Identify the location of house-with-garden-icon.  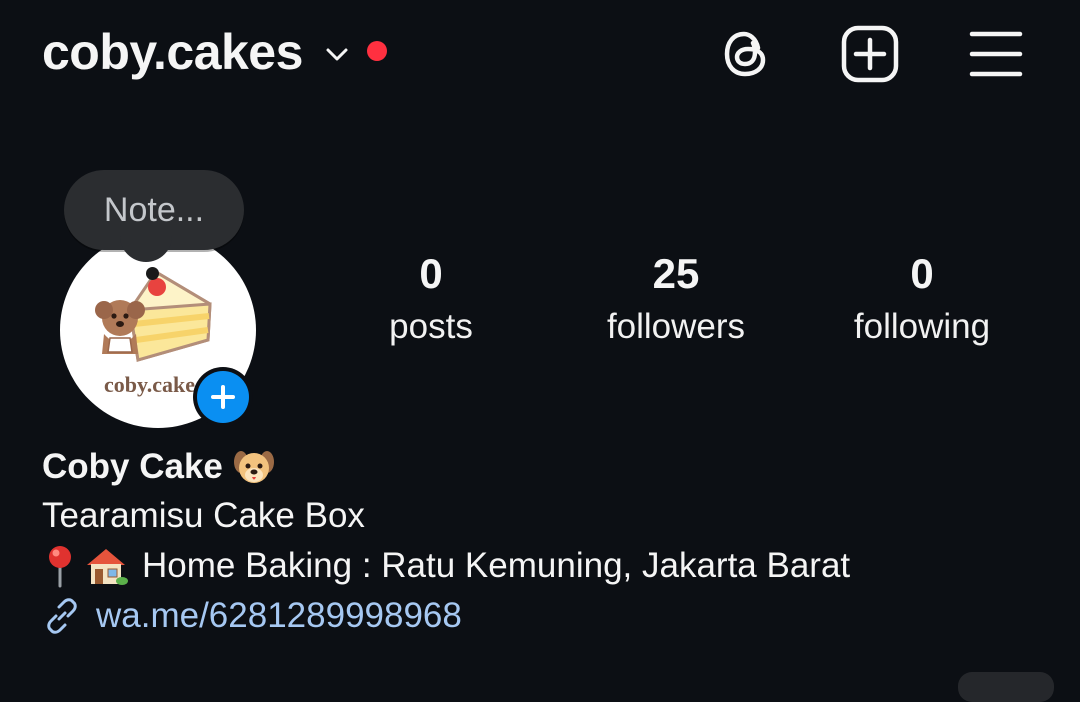
(107, 567).